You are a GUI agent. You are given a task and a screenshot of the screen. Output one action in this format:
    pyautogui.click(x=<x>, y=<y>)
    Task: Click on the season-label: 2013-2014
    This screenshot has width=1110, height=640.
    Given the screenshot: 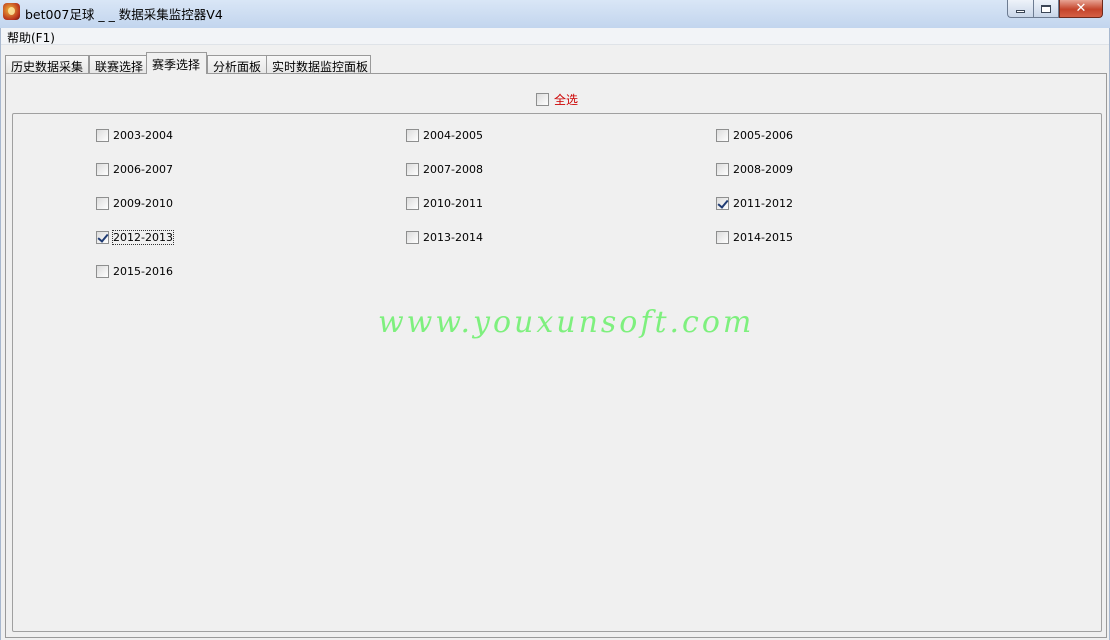 What is the action you would take?
    pyautogui.click(x=453, y=237)
    